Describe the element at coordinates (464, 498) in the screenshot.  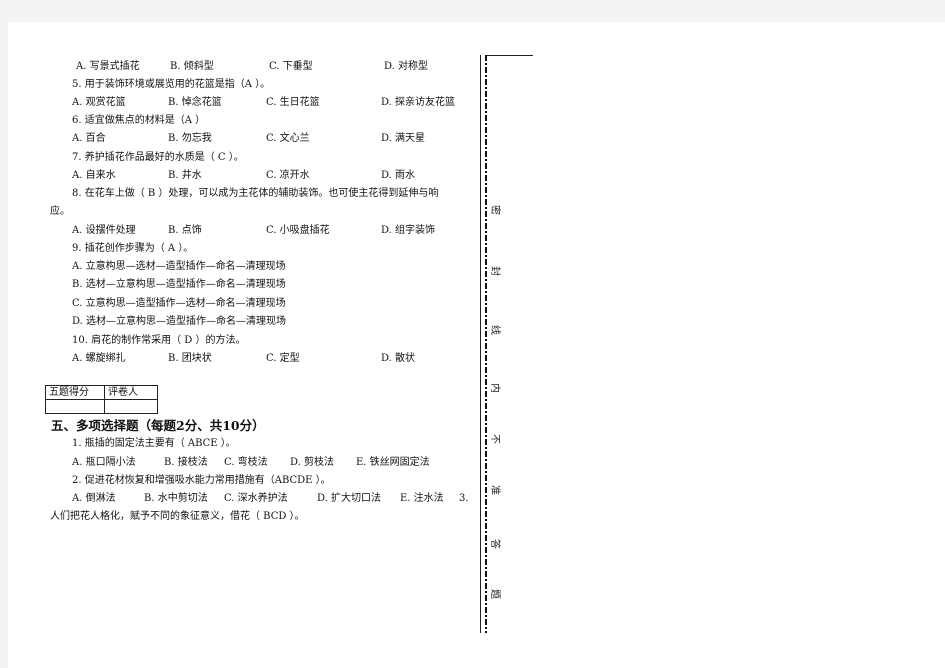
I see `question-3-number: 3.` at that location.